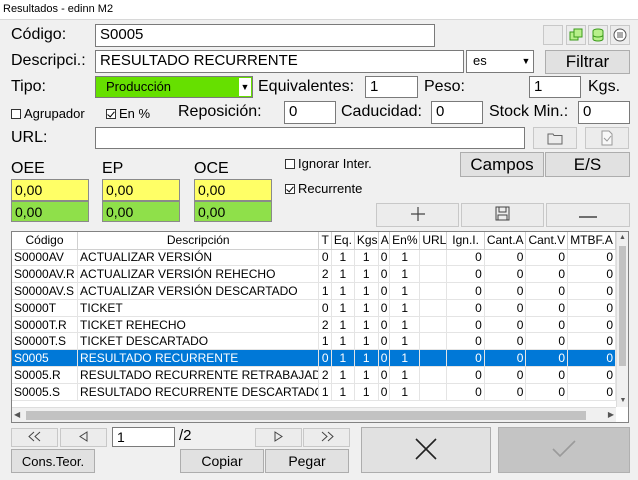  I want to click on hscroll-thumb, so click(306, 415).